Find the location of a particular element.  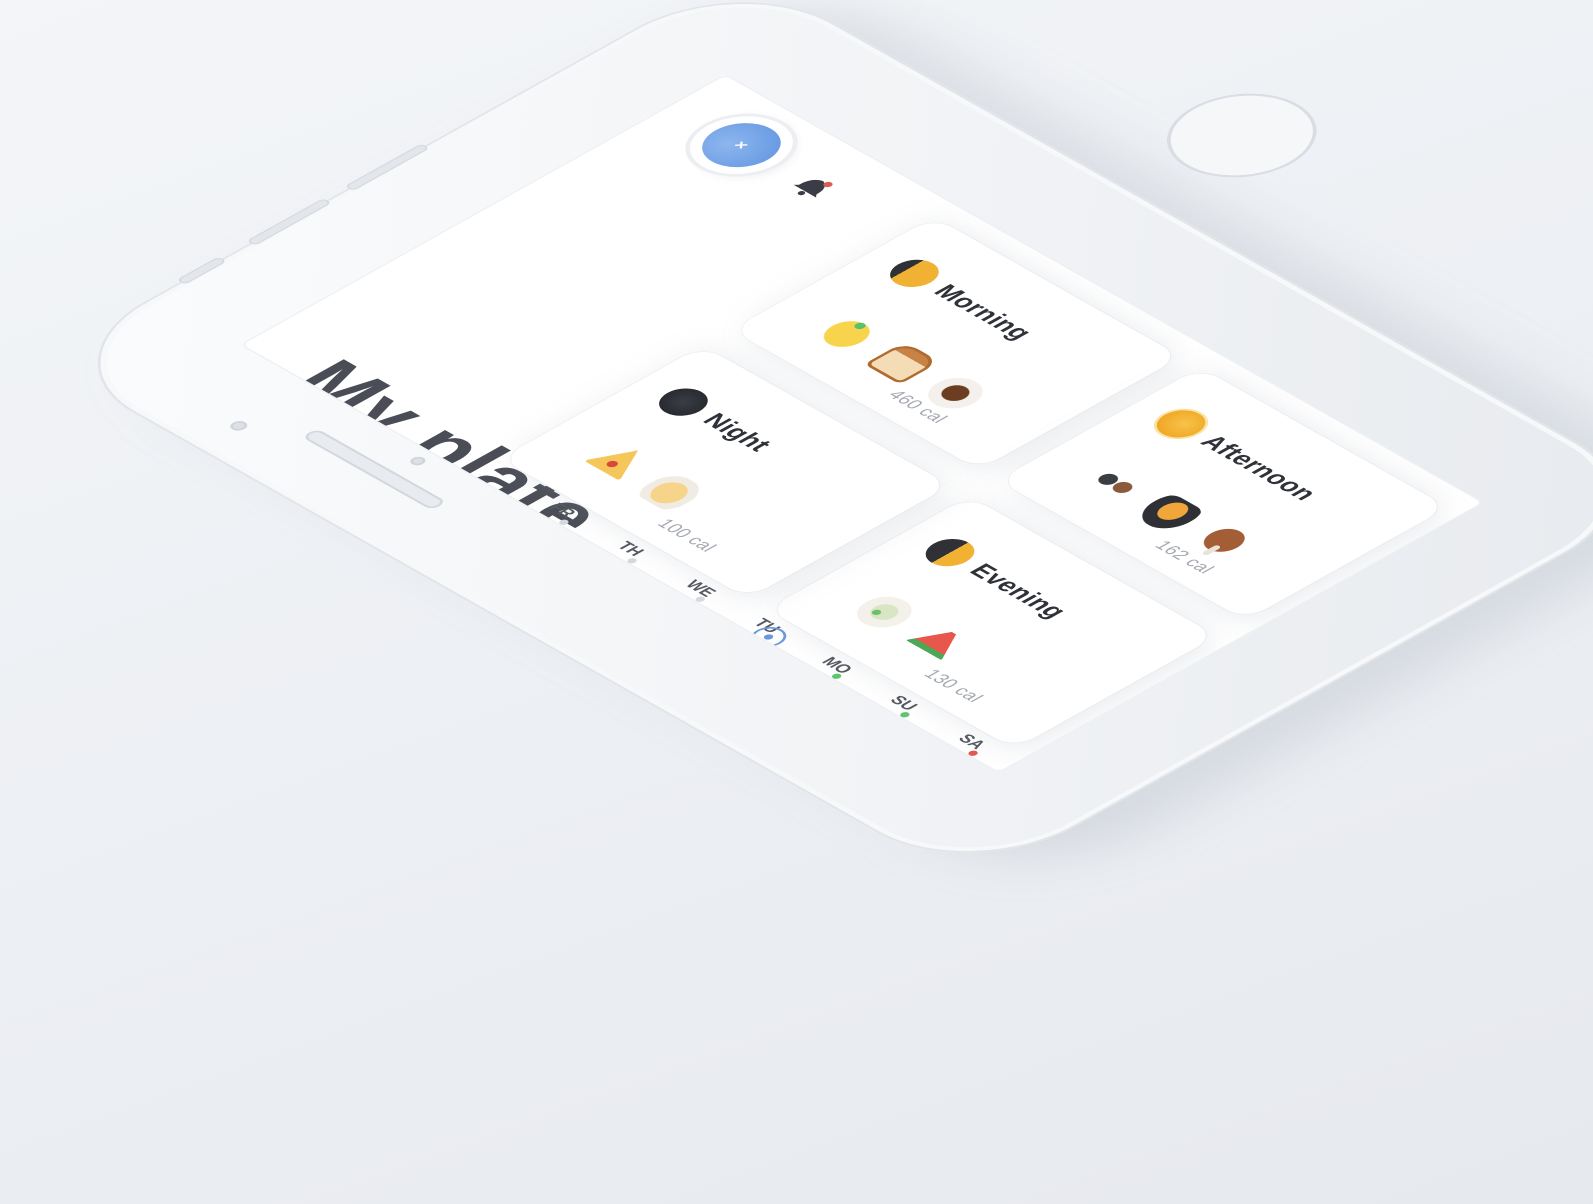

meal-card-header: Evening is located at coordinates (997, 579).